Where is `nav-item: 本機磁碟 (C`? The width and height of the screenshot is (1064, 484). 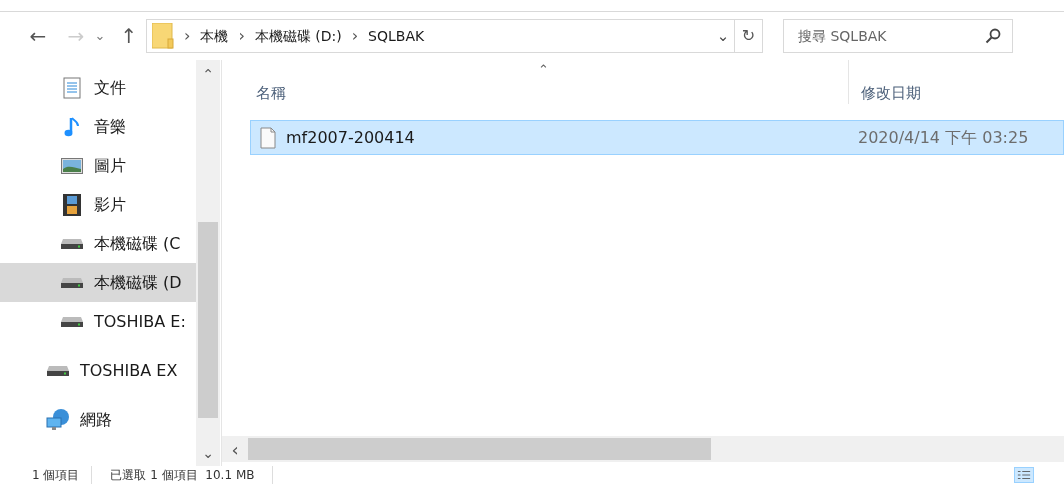
nav-item: 本機磁碟 (C is located at coordinates (98, 243).